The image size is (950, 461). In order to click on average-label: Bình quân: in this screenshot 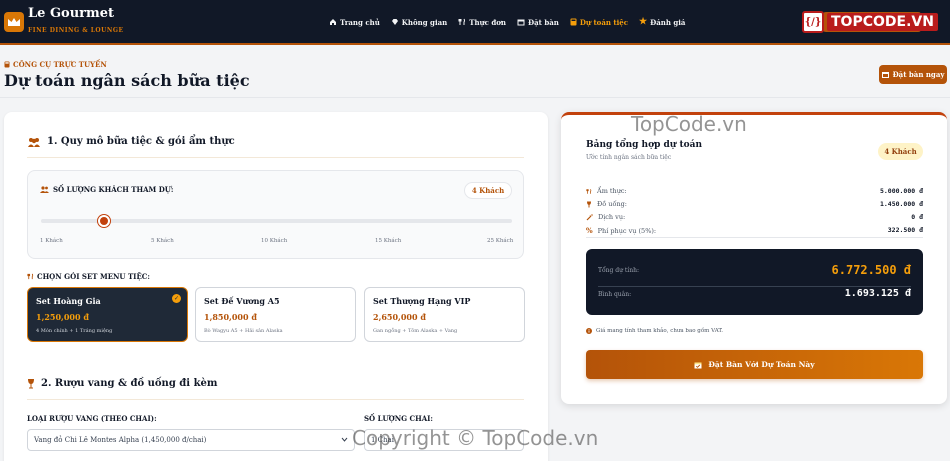, I will do `click(615, 294)`.